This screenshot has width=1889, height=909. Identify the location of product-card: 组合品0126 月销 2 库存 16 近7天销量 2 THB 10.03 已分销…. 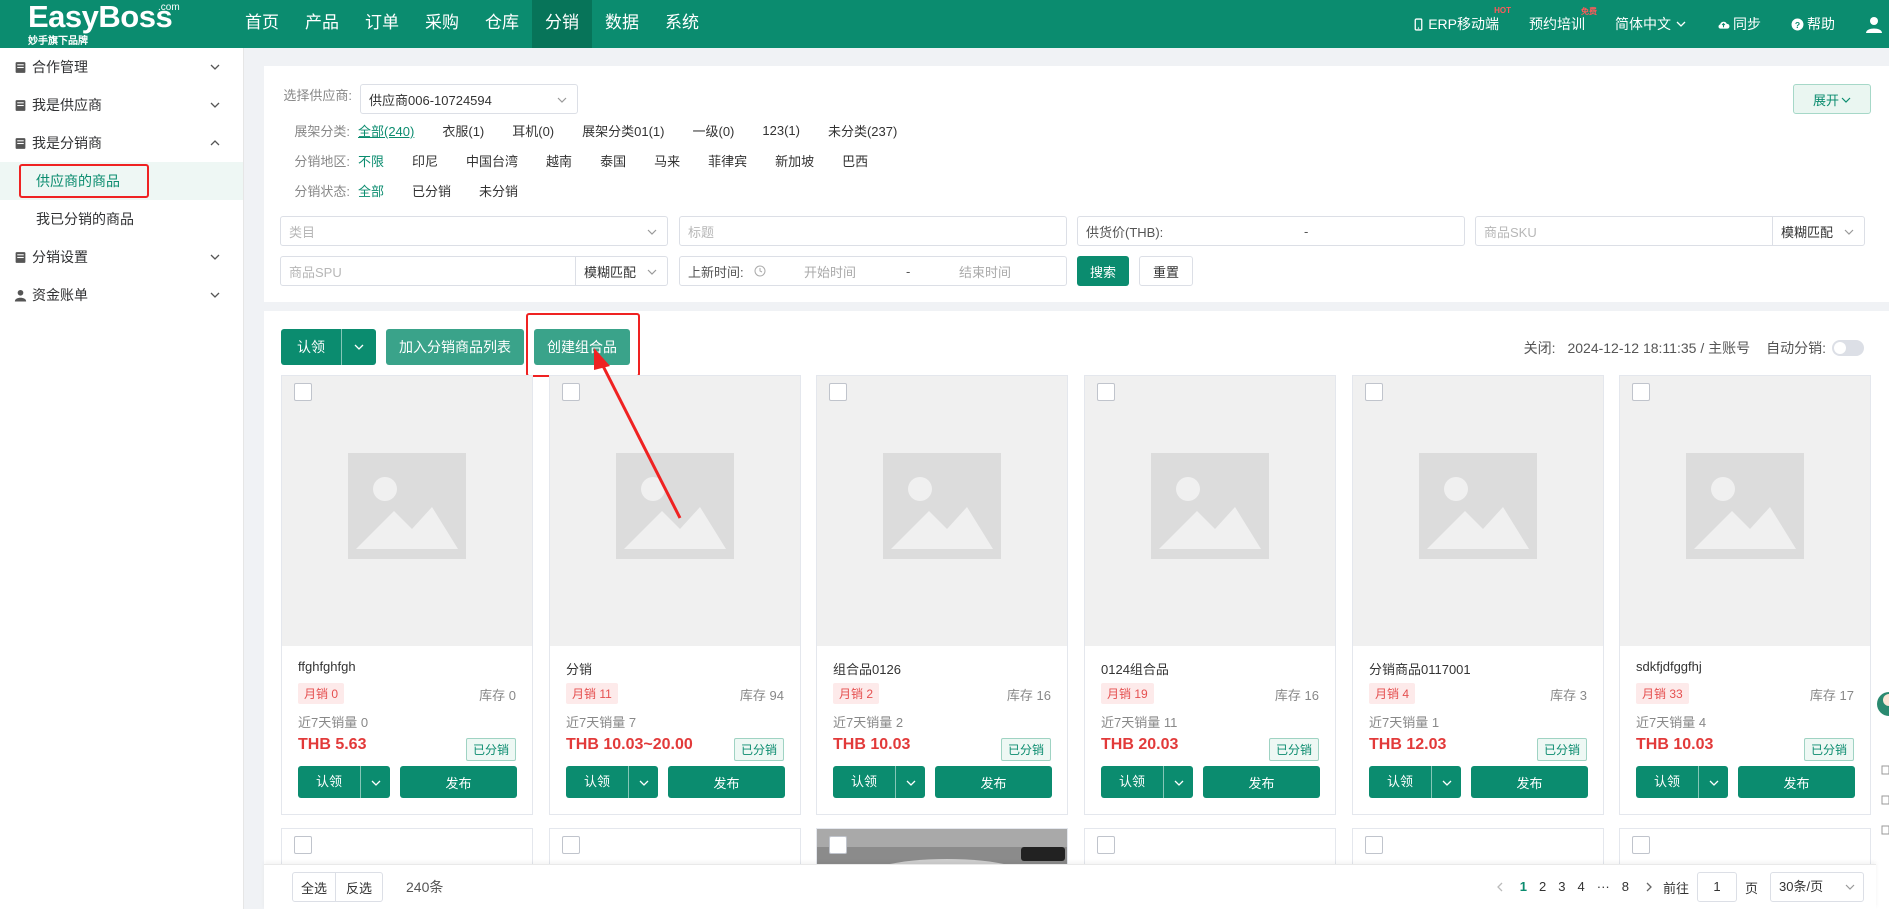
(942, 595).